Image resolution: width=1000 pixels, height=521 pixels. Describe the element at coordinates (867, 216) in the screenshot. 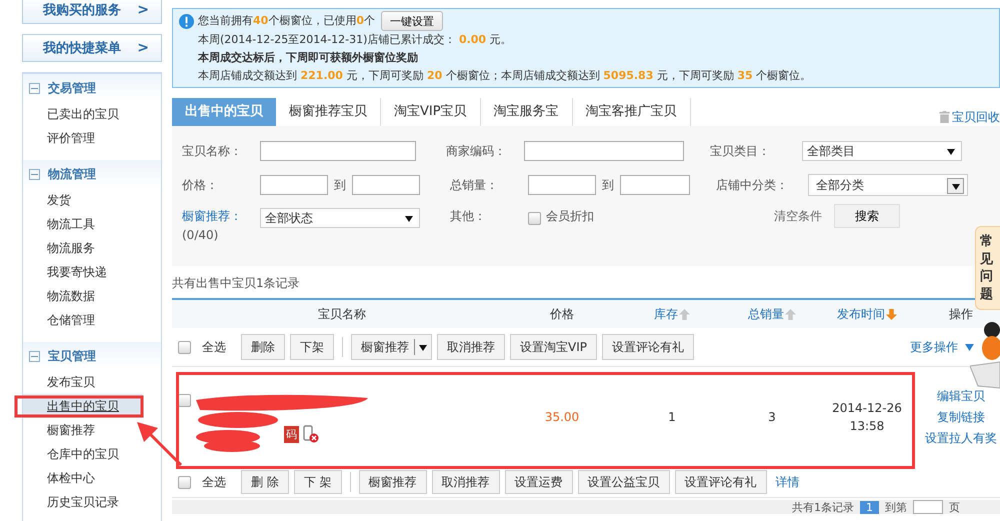

I see `search-button: 搜索` at that location.